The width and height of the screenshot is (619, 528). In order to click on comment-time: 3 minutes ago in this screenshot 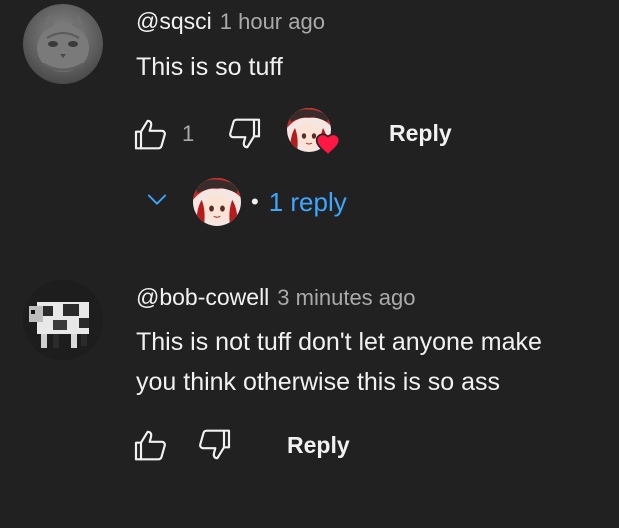, I will do `click(346, 297)`.